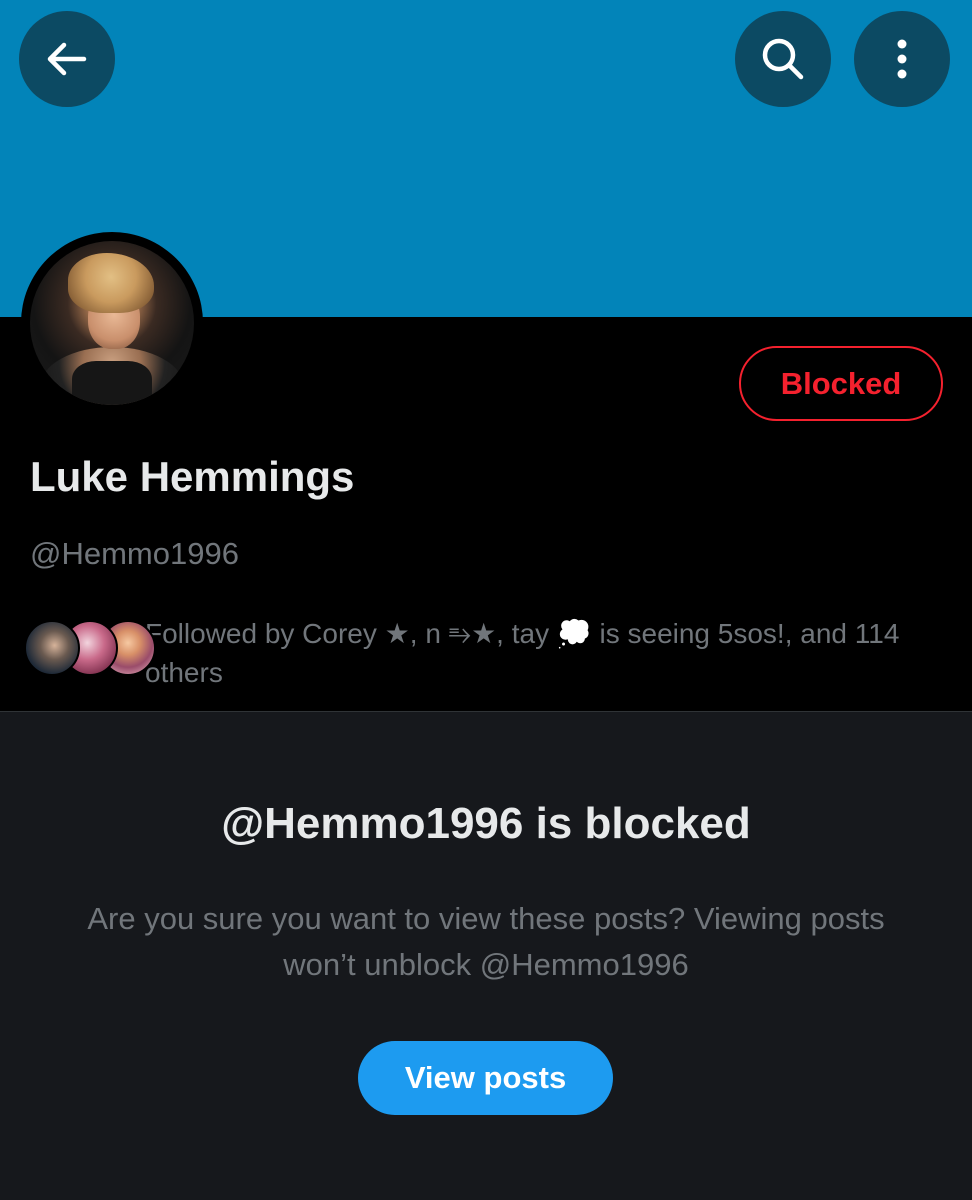 This screenshot has width=972, height=1200. I want to click on view-posts-button: View posts, so click(485, 1078).